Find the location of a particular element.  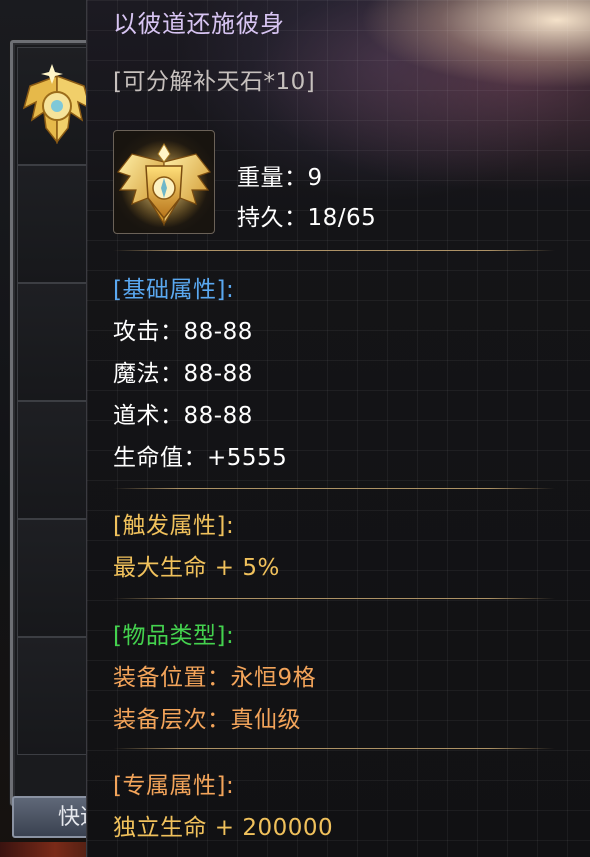

magic-row: 魔法：88-88 is located at coordinates (183, 371).